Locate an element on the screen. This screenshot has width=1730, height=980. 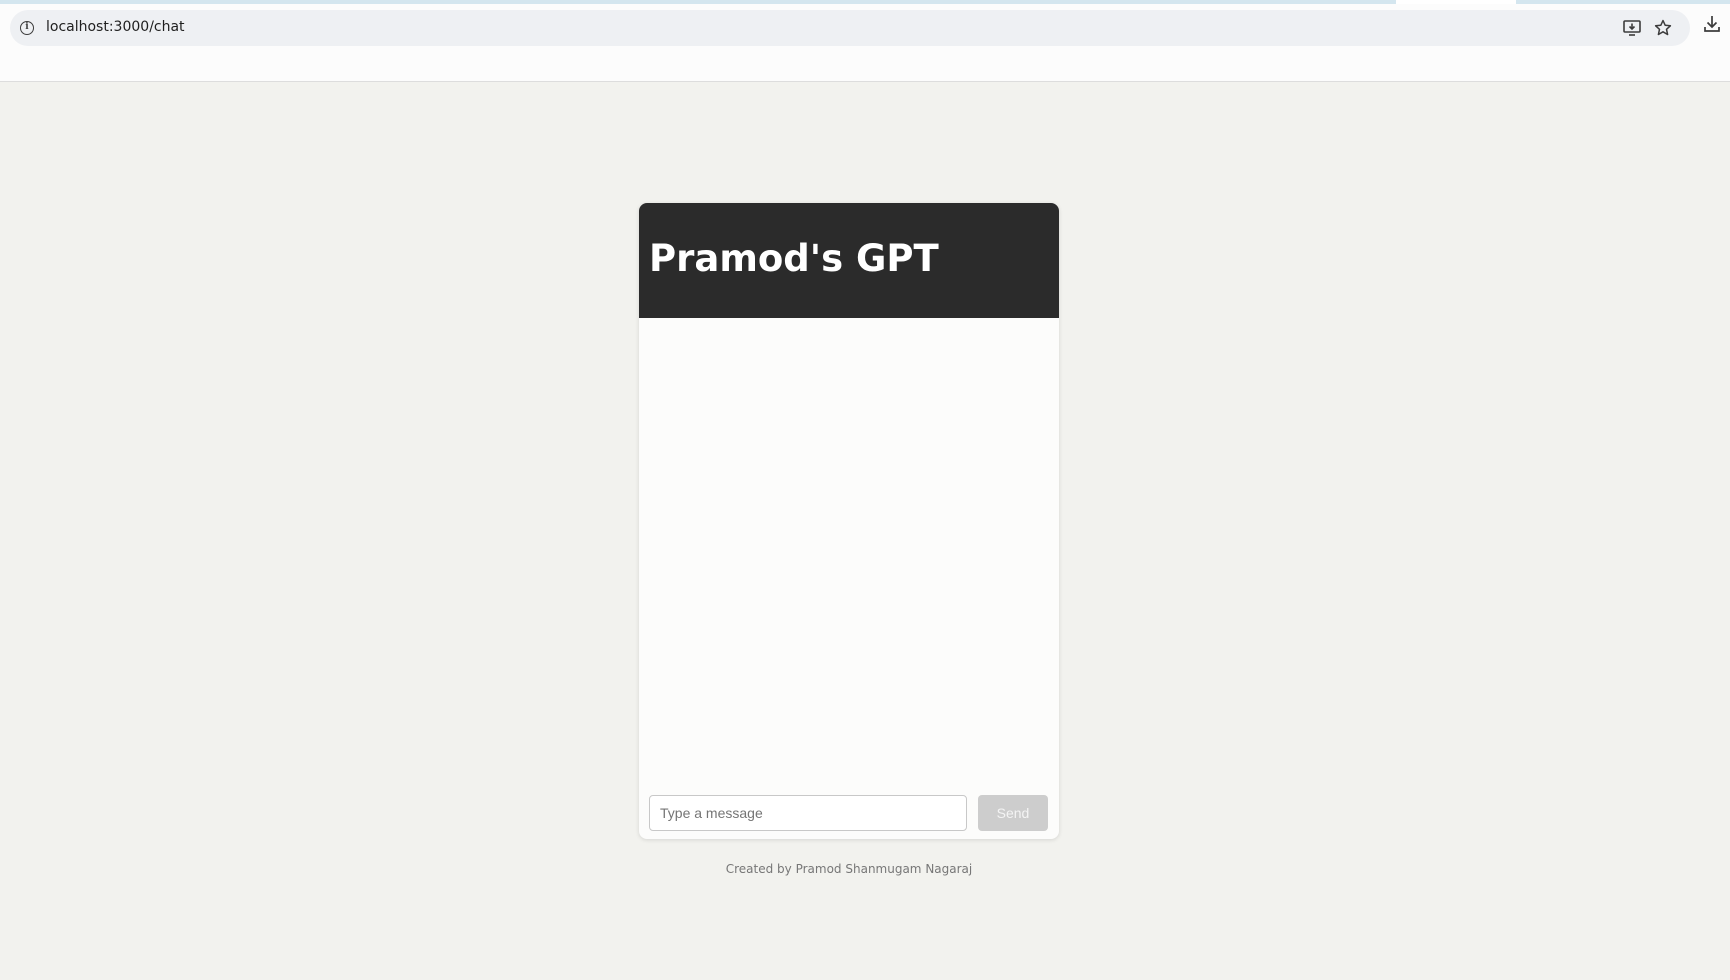
chat-title: Pramod's GPT is located at coordinates (794, 258).